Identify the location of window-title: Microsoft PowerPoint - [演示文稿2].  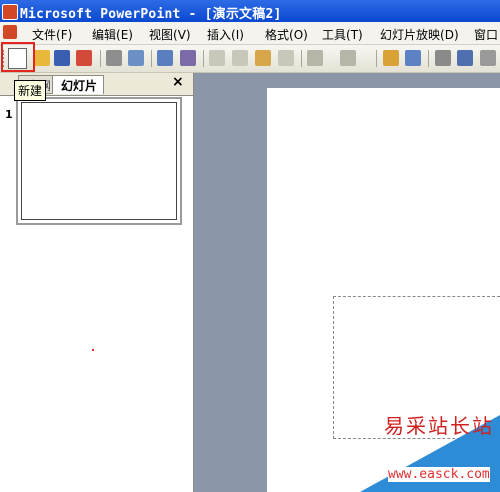
(151, 14).